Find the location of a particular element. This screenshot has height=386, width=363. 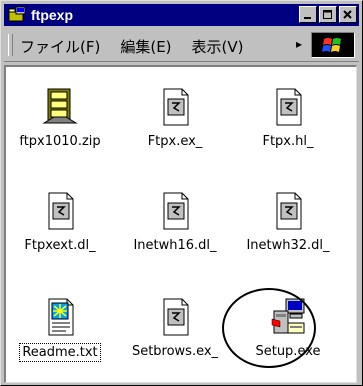

file-name: Inetwh16.dl_ is located at coordinates (175, 245).